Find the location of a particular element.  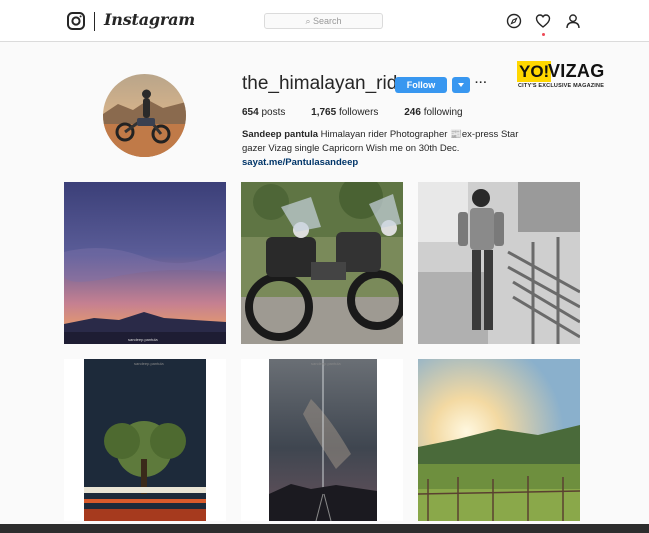

search-placeholder: Search is located at coordinates (327, 21).